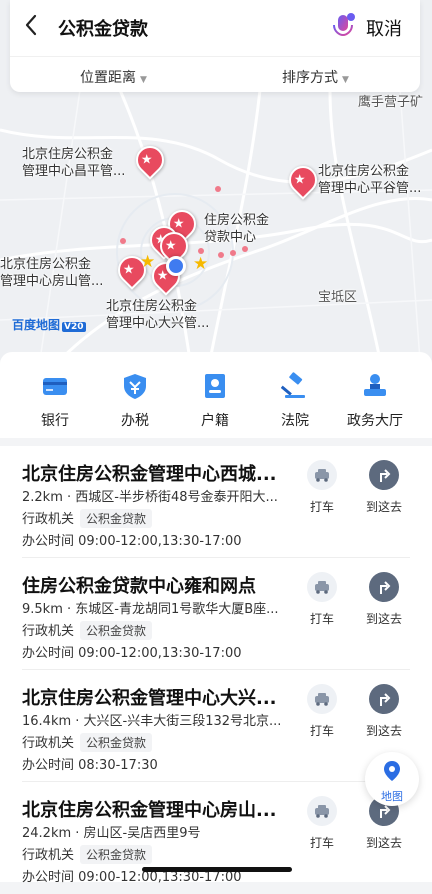 Image resolution: width=432 pixels, height=894 pixels. I want to click on distance-filter: 位置距离 ▼, so click(113, 77).